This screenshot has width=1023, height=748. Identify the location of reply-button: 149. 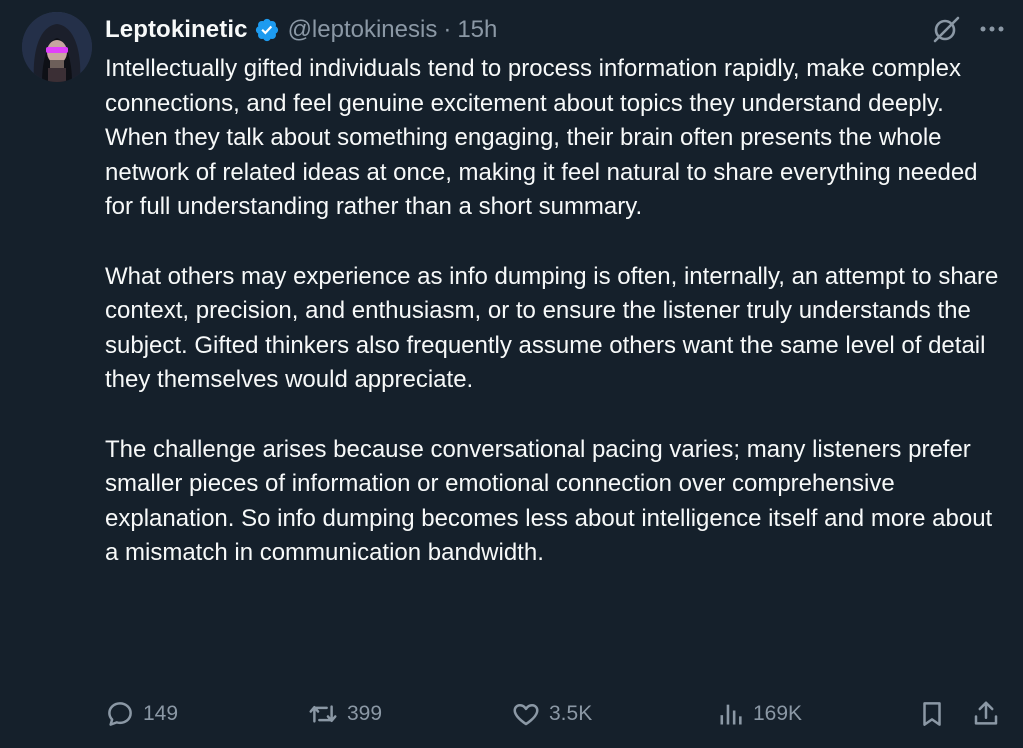
(141, 714).